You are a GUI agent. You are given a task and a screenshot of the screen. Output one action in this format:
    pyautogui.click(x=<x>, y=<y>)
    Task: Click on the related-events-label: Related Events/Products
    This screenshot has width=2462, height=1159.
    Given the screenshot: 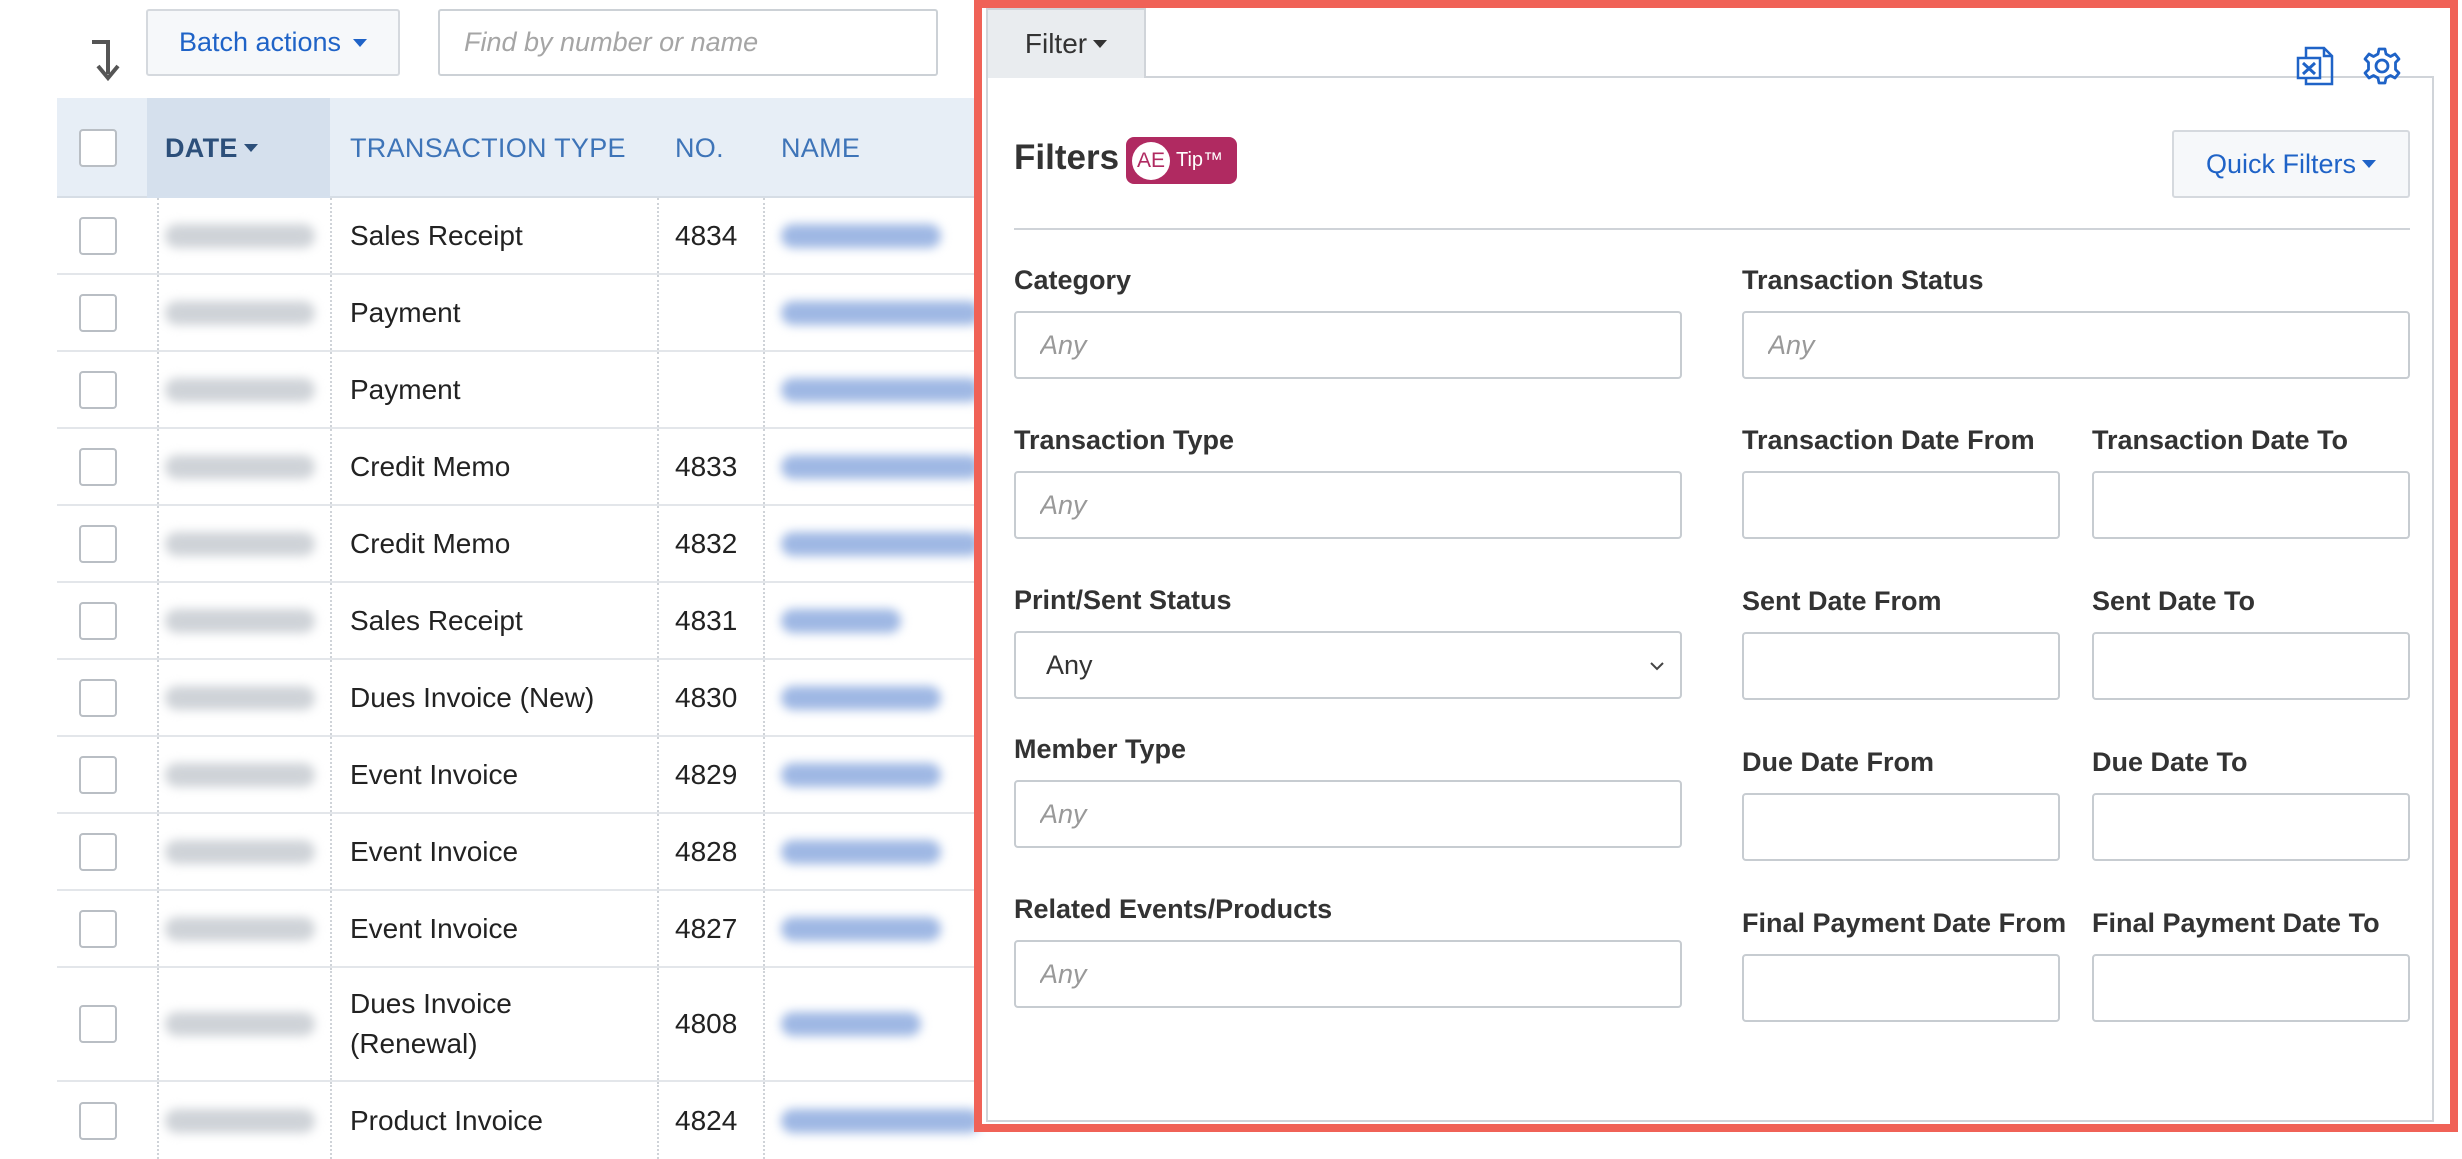 What is the action you would take?
    pyautogui.click(x=1173, y=909)
    